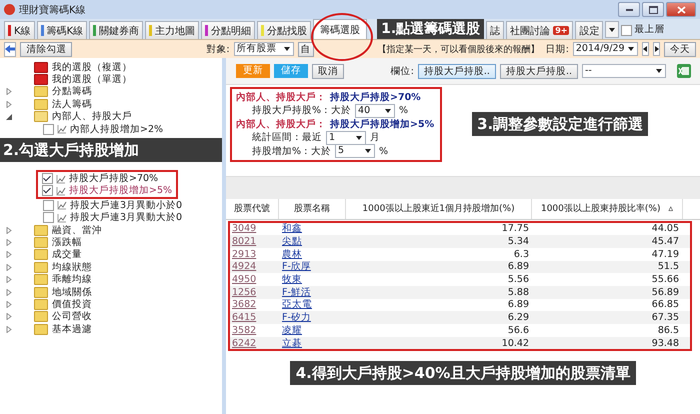 The width and height of the screenshot is (700, 414). I want to click on tree-item: 成交量, so click(67, 255).